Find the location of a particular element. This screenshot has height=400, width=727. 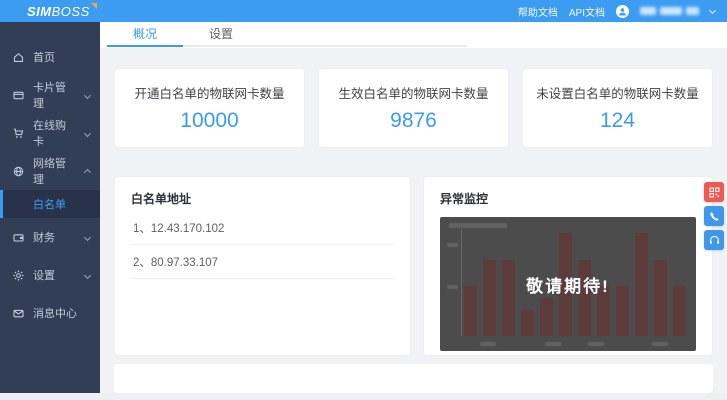

monitor-panel-title: 异常监控 is located at coordinates (464, 199).